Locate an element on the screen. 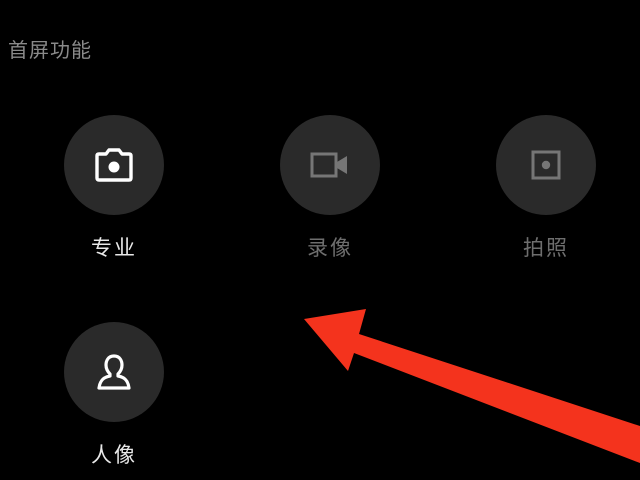 The height and width of the screenshot is (480, 640). mode-item-pro: 专业 is located at coordinates (114, 188).